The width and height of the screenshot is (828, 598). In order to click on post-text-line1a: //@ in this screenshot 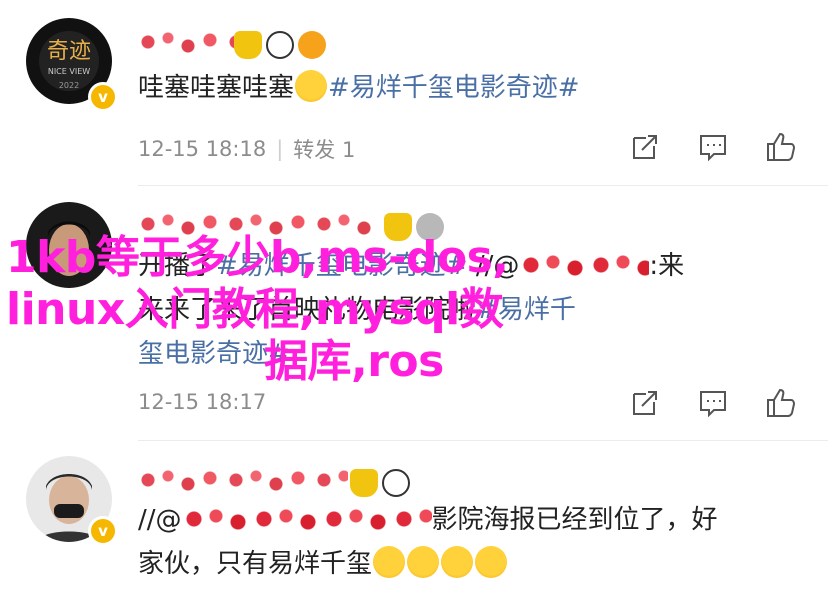, I will do `click(160, 520)`.